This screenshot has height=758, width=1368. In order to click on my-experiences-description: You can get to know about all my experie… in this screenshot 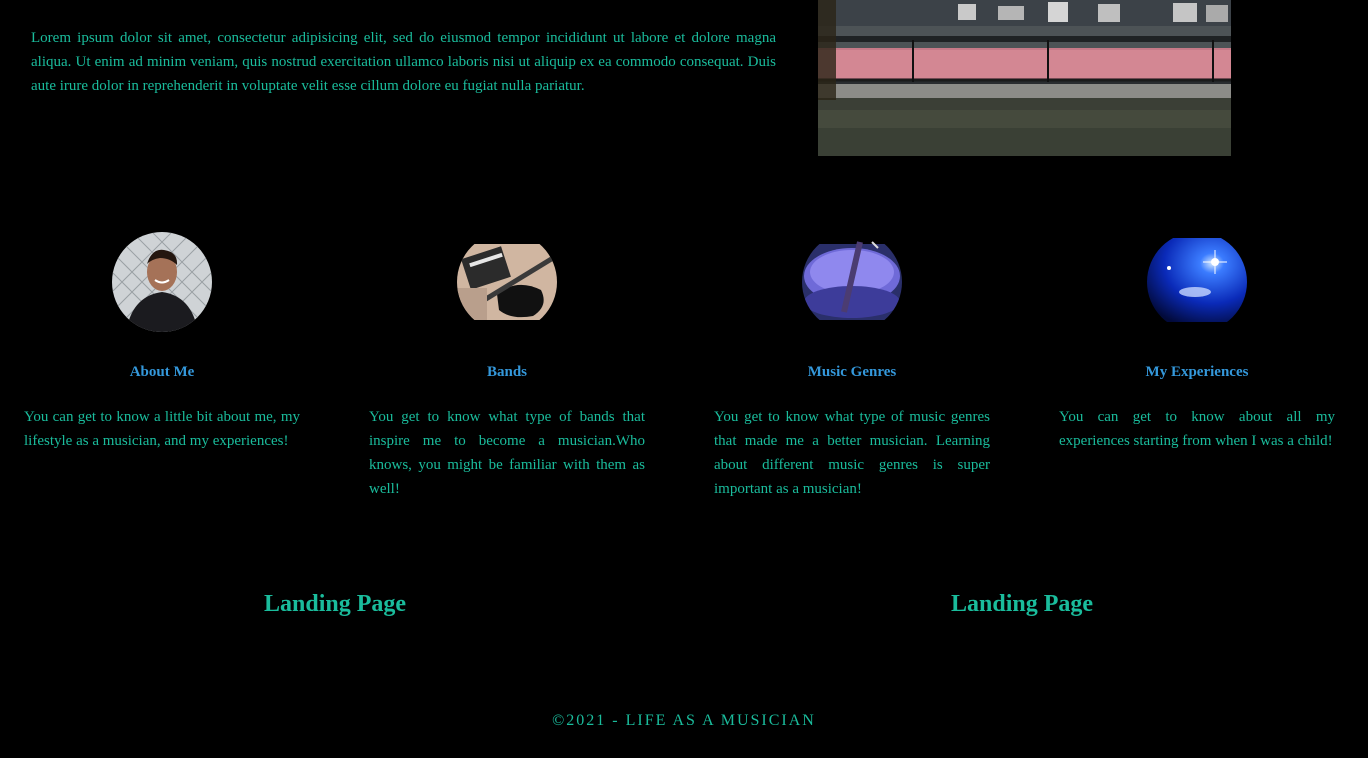, I will do `click(1197, 429)`.